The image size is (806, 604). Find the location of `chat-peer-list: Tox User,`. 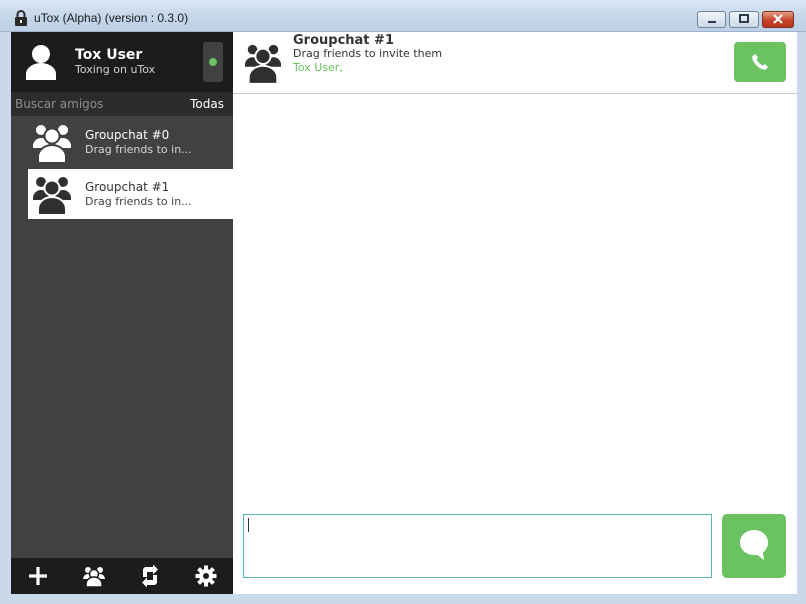

chat-peer-list: Tox User, is located at coordinates (318, 67).